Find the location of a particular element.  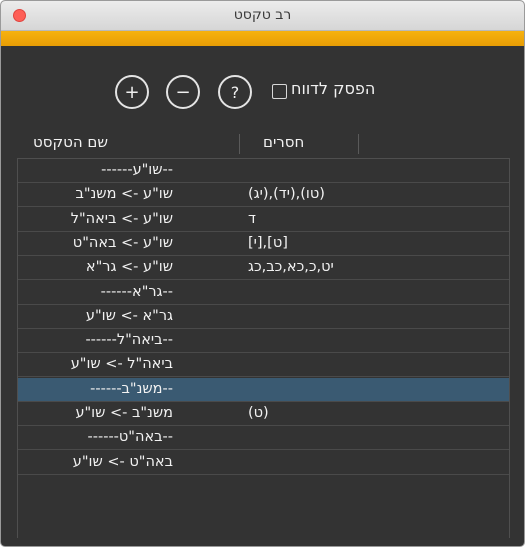

text-name-cell: ביאה"ל -> שו"ע is located at coordinates (121, 364).